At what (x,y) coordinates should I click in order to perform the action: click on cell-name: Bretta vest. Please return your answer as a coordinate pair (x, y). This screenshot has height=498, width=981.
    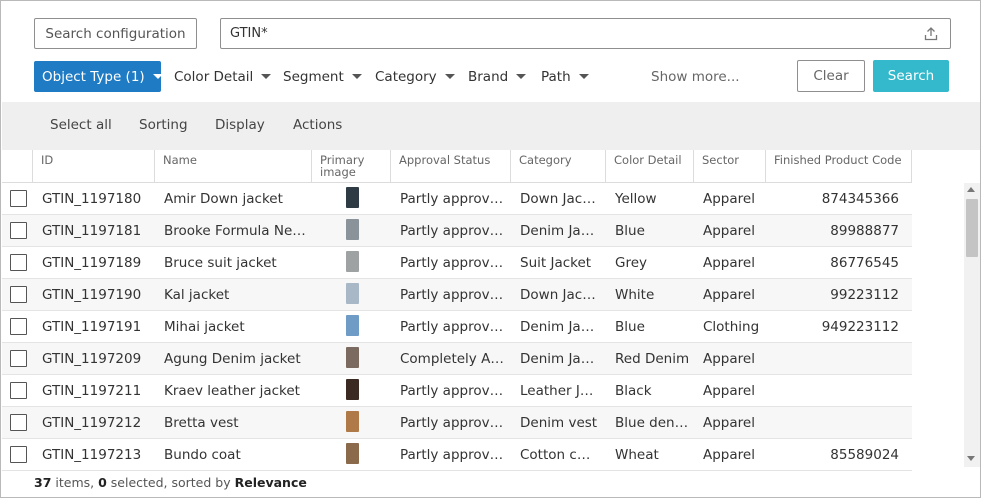
    Looking at the image, I should click on (201, 422).